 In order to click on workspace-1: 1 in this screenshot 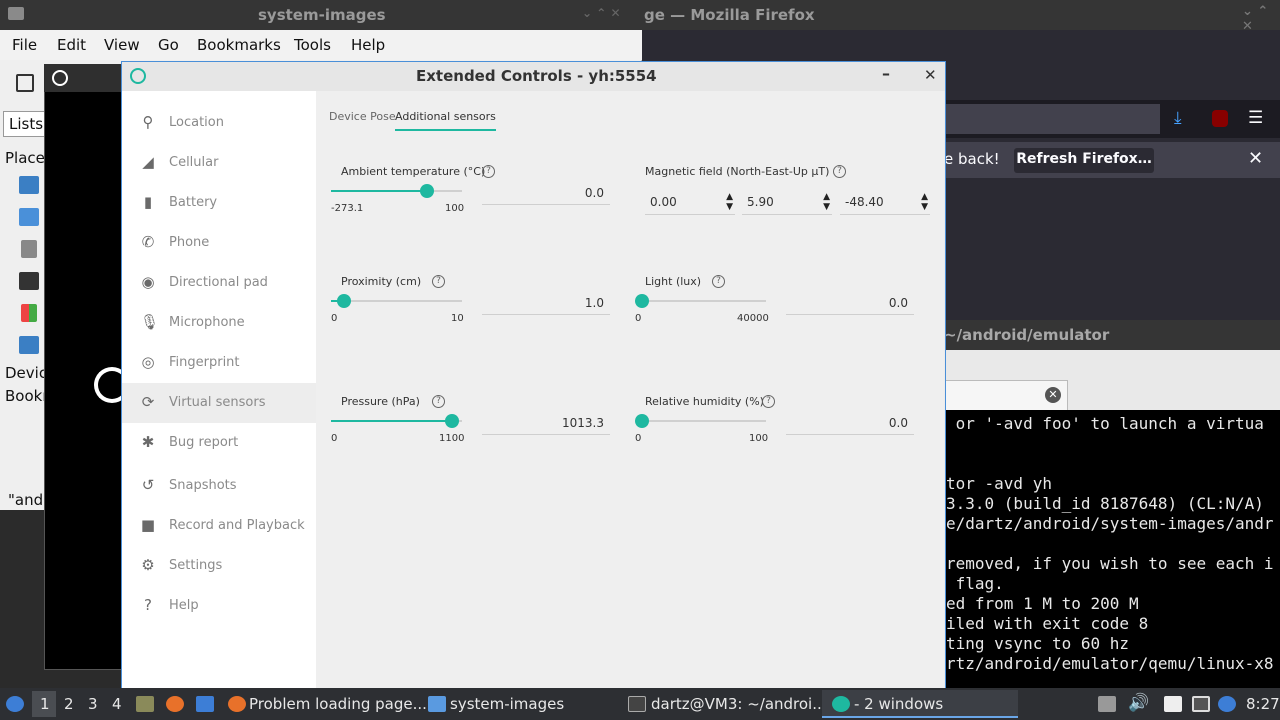, I will do `click(45, 704)`.